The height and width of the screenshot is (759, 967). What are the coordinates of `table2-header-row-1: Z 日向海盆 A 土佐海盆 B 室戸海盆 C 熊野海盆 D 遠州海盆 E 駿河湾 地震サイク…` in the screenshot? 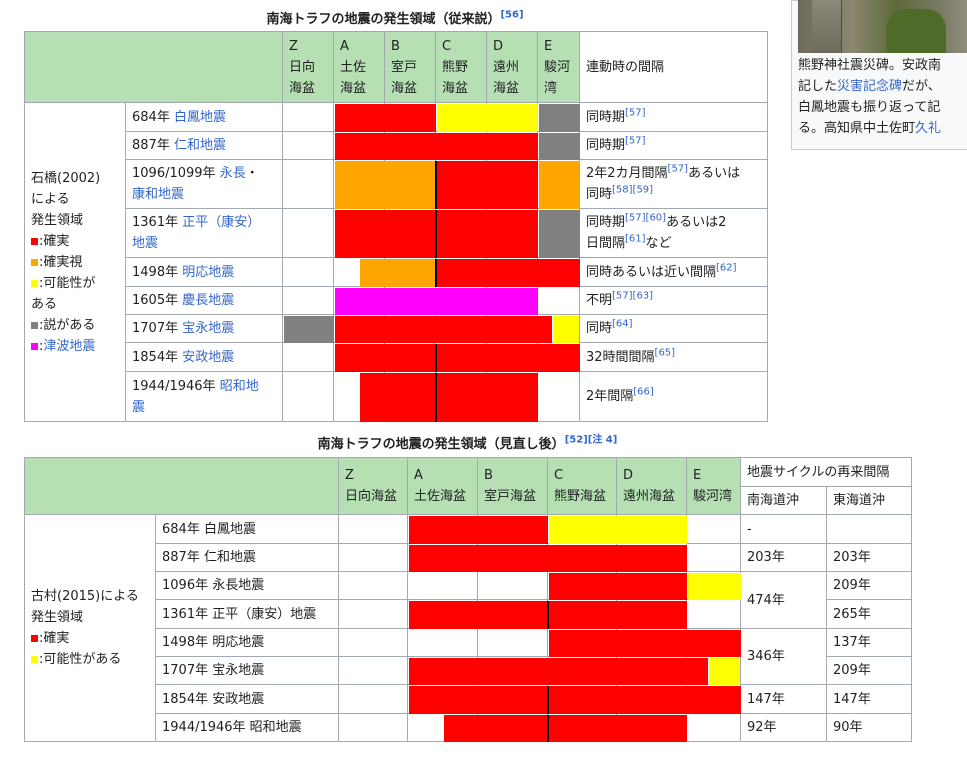 It's located at (468, 486).